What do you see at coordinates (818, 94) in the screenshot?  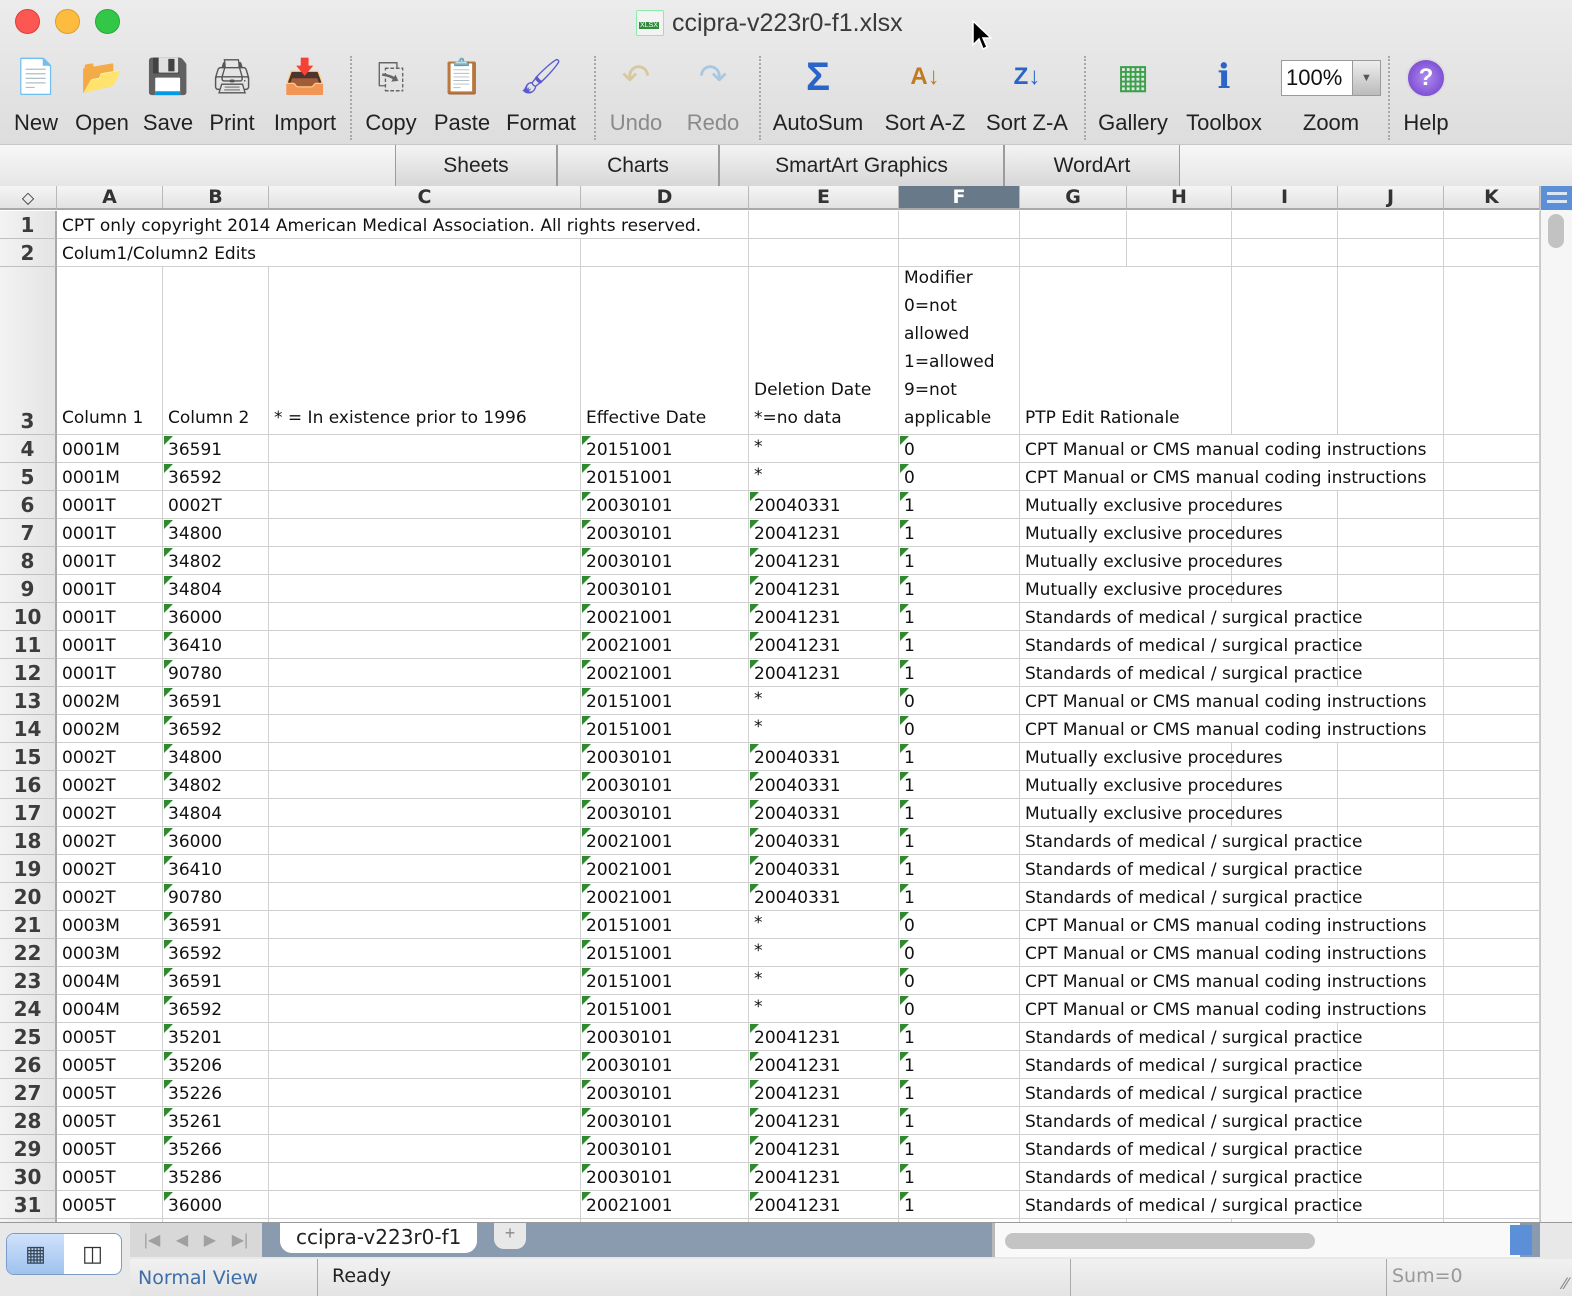 I see `autosum-button: Σ AutoSum` at bounding box center [818, 94].